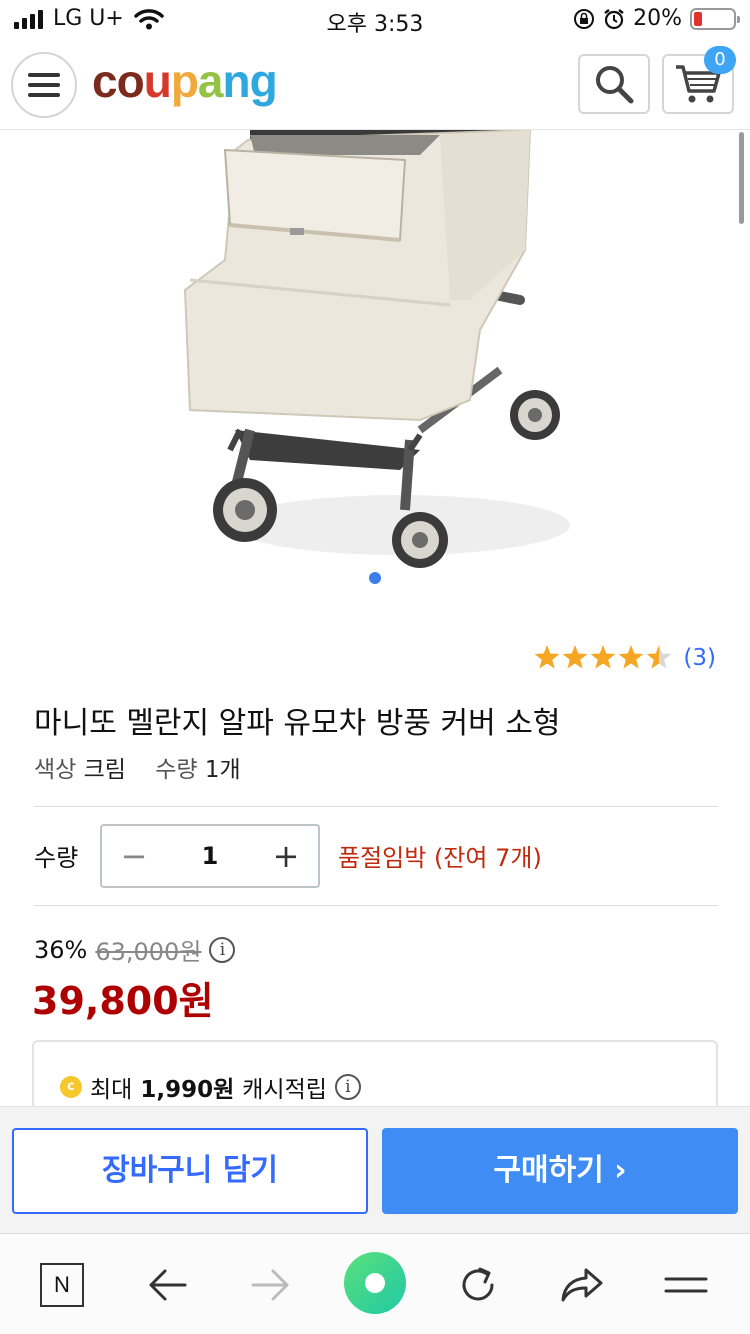  I want to click on search-button, so click(614, 84).